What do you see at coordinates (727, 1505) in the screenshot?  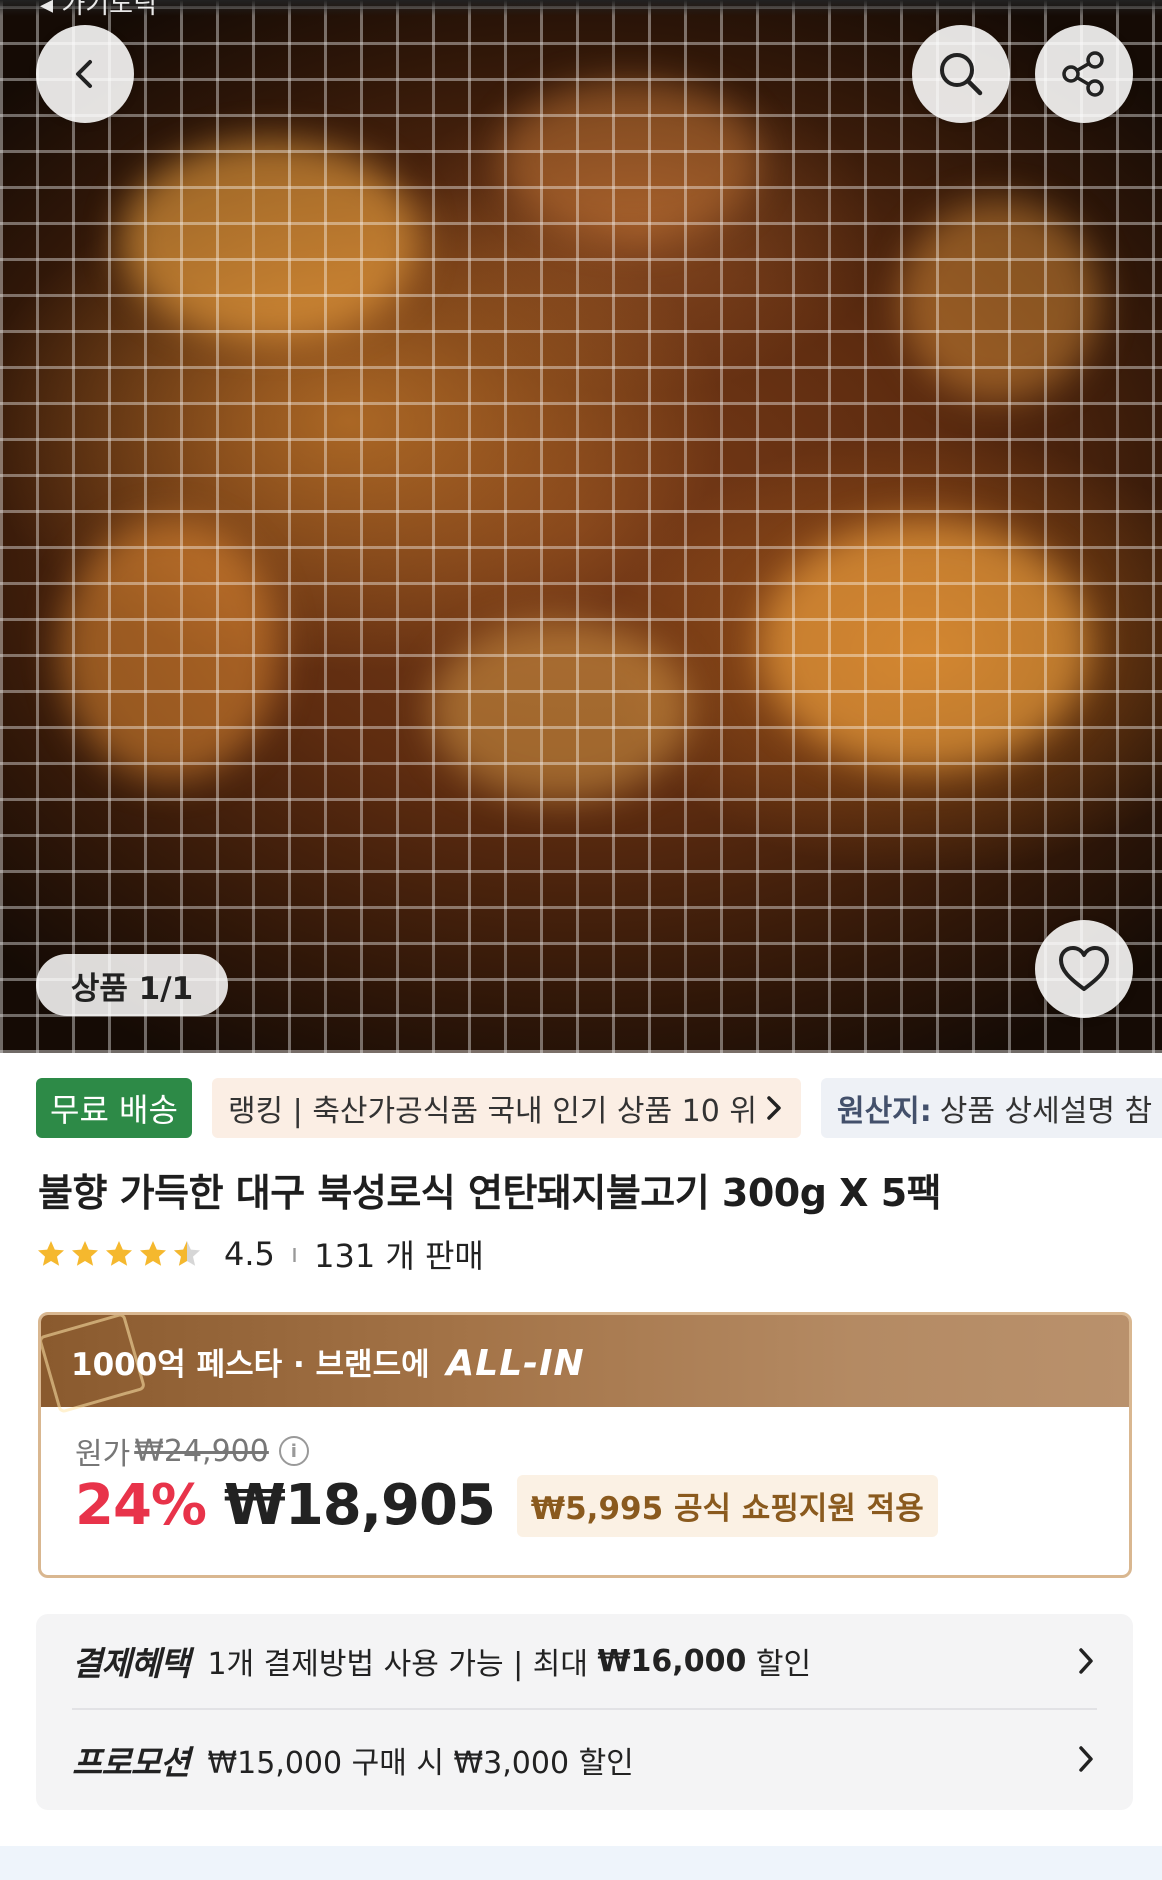 I see `shopping-support-badge: ₩5,995 공식 쇼핑지원 적용` at bounding box center [727, 1505].